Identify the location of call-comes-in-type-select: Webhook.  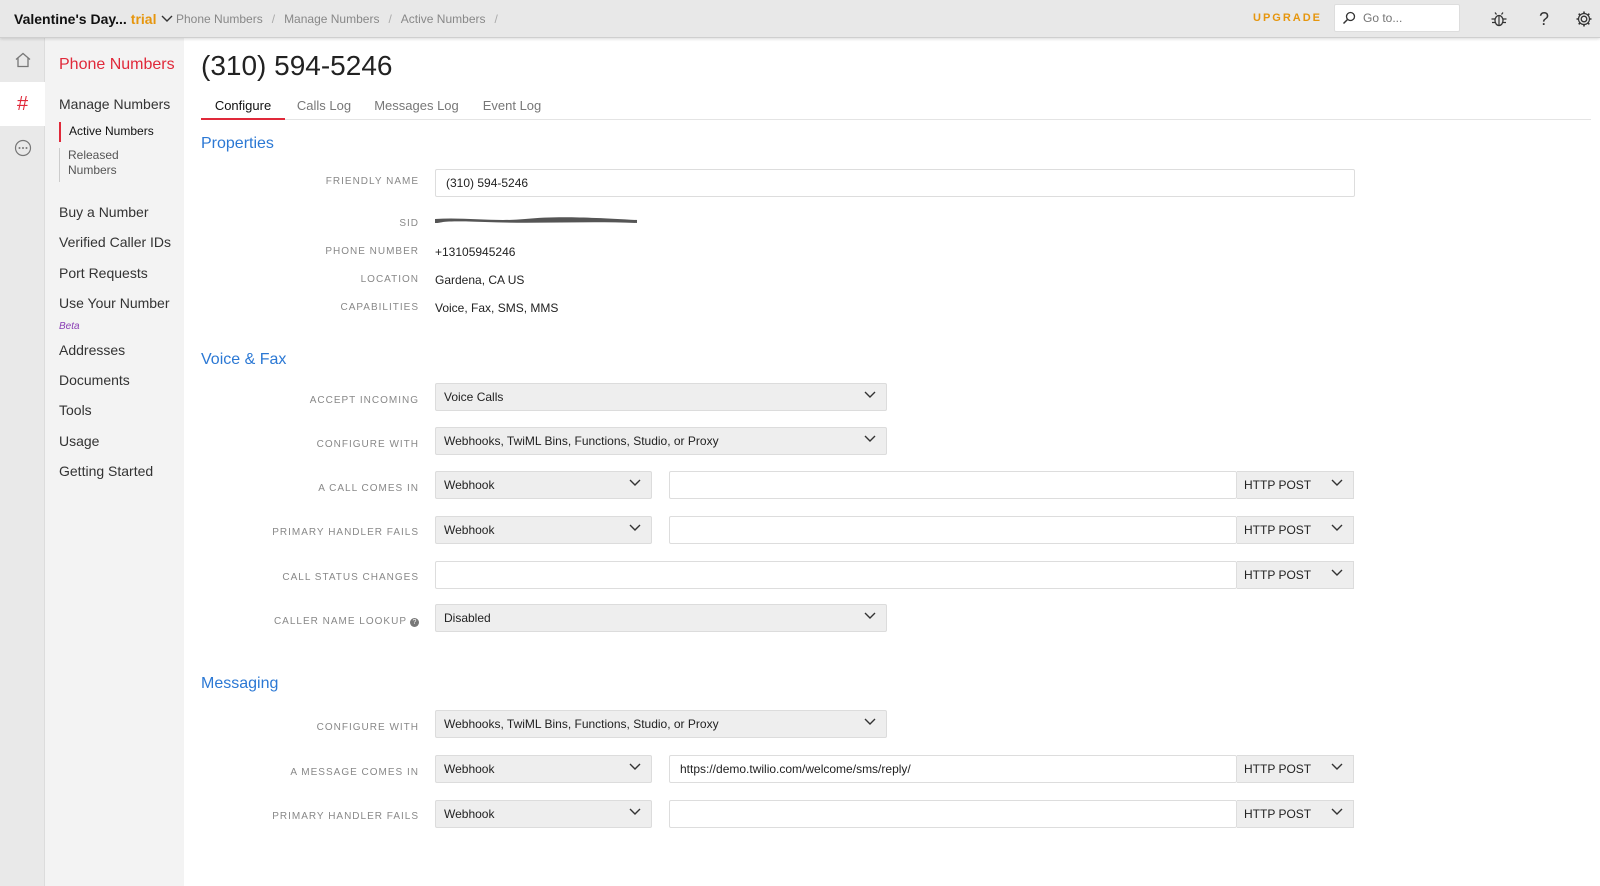
(543, 485).